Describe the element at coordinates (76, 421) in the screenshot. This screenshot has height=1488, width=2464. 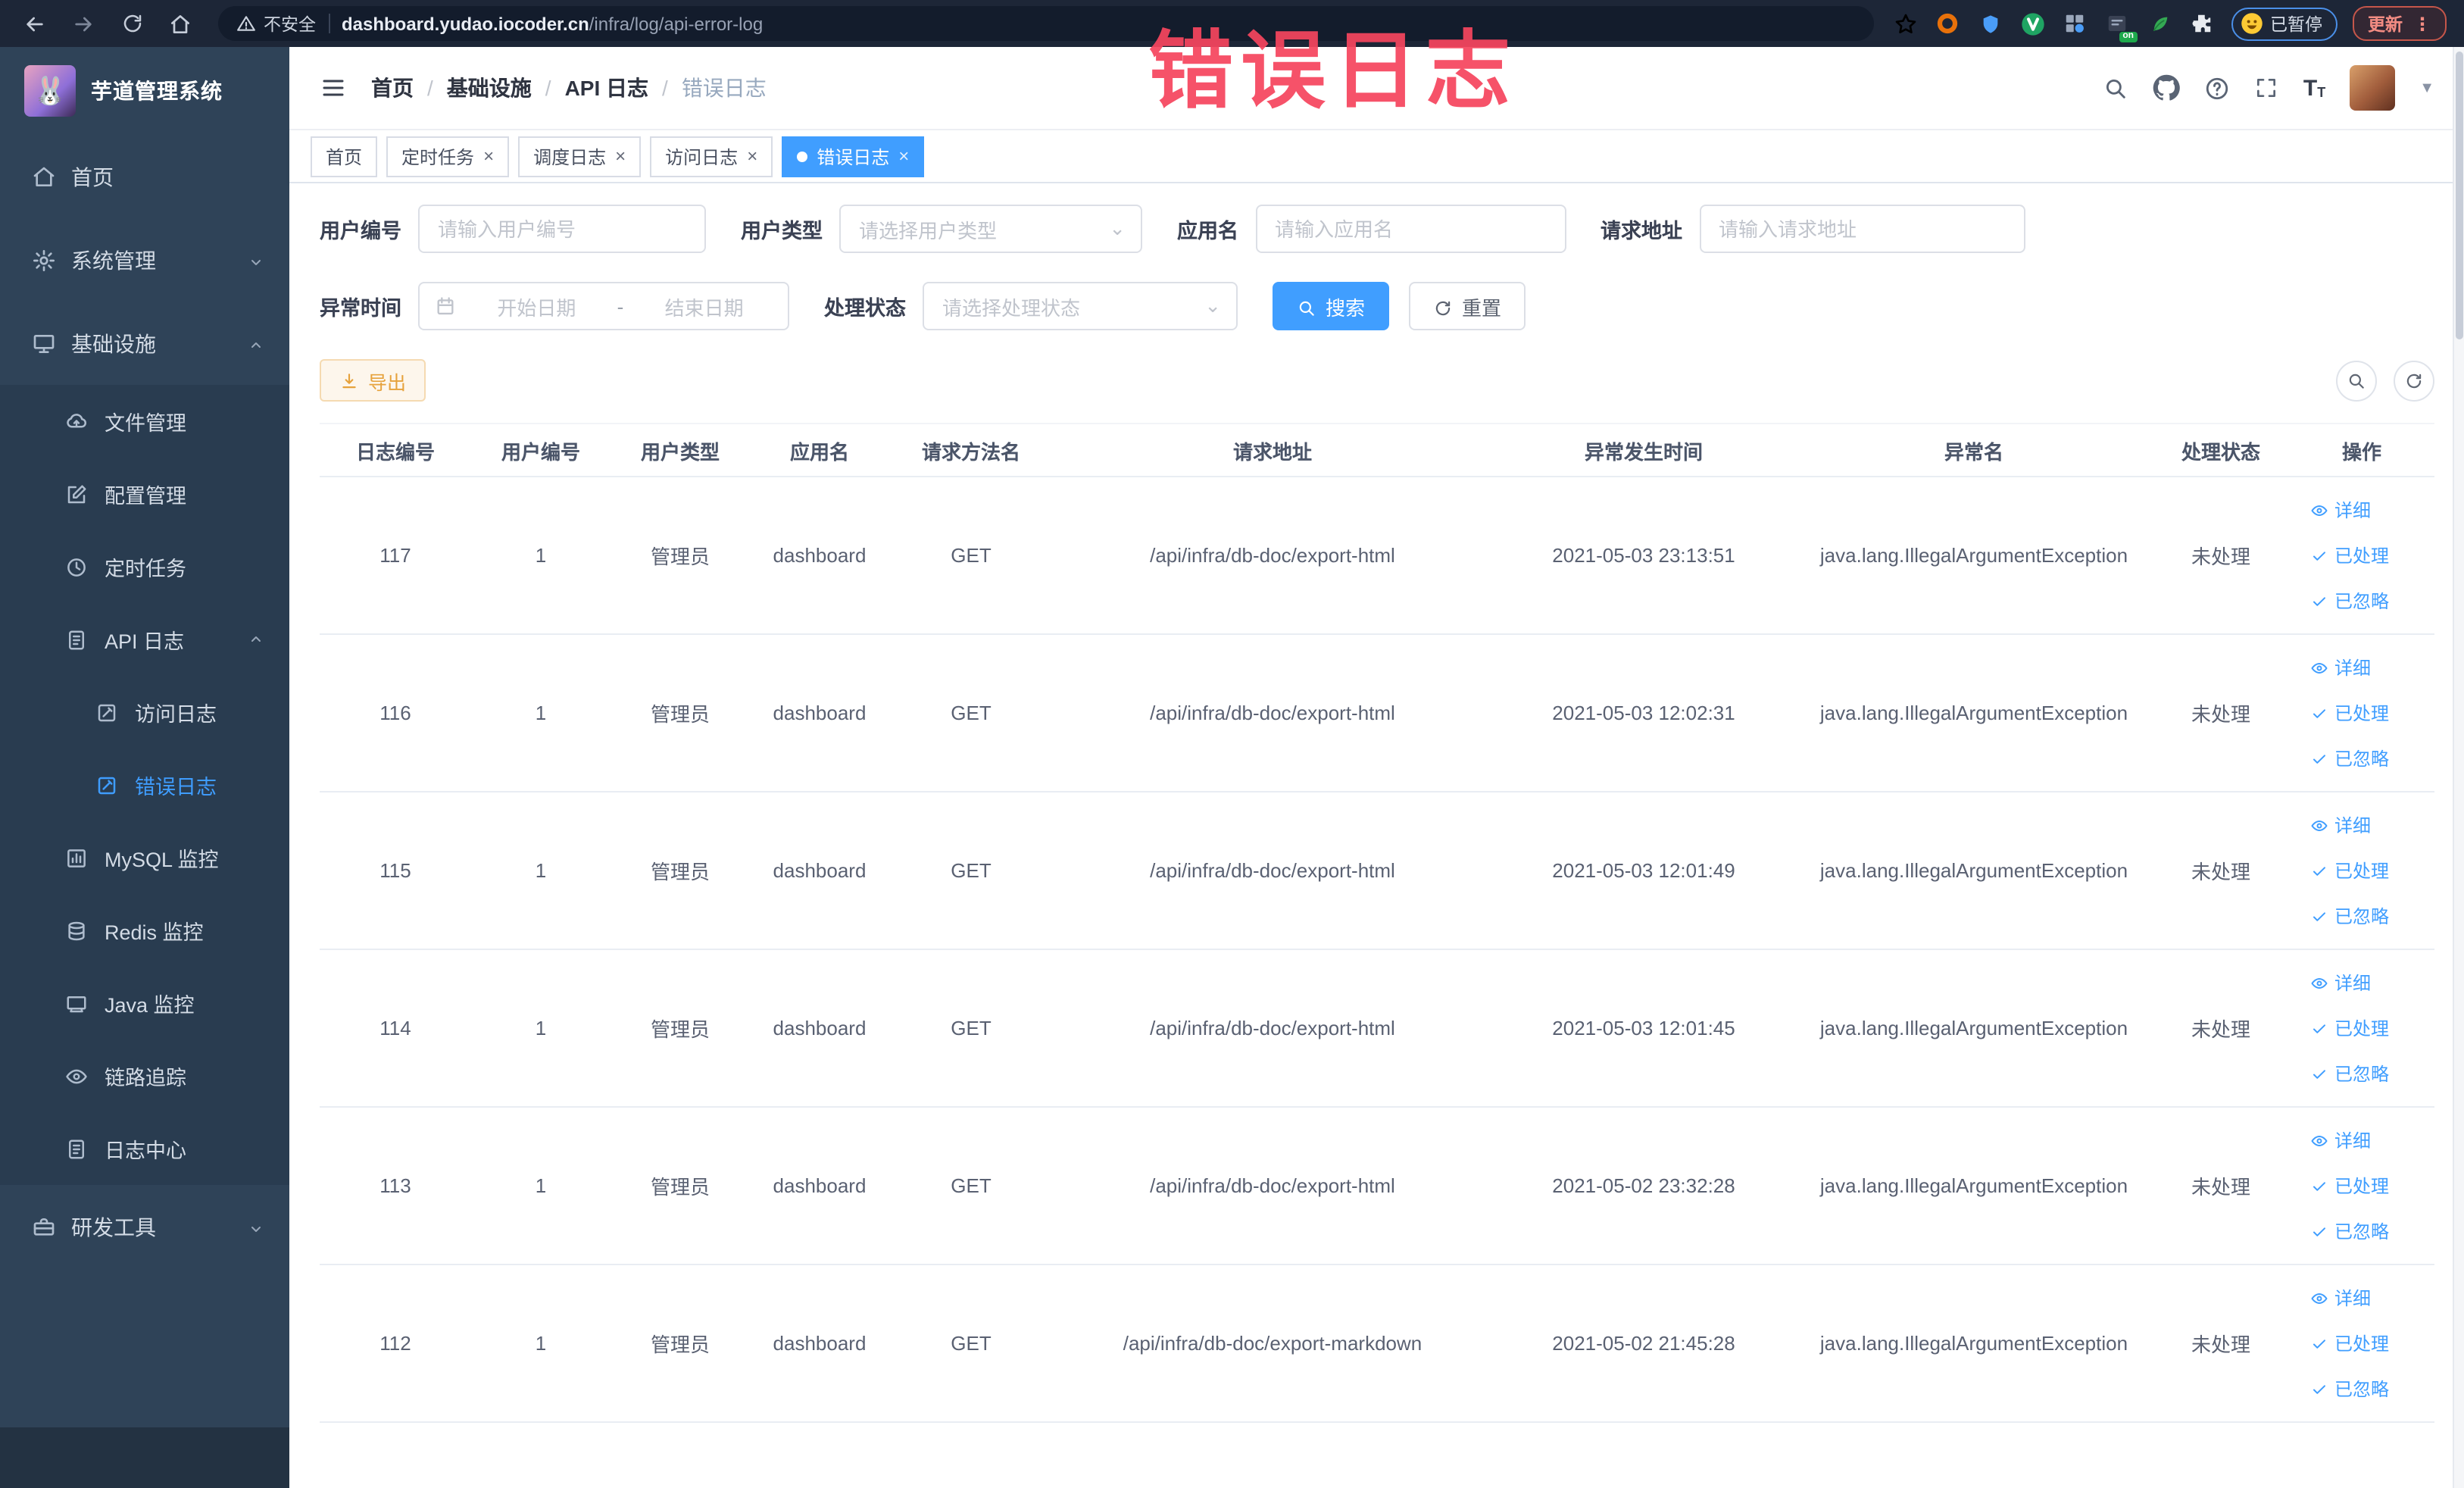
I see `cloud-icon` at that location.